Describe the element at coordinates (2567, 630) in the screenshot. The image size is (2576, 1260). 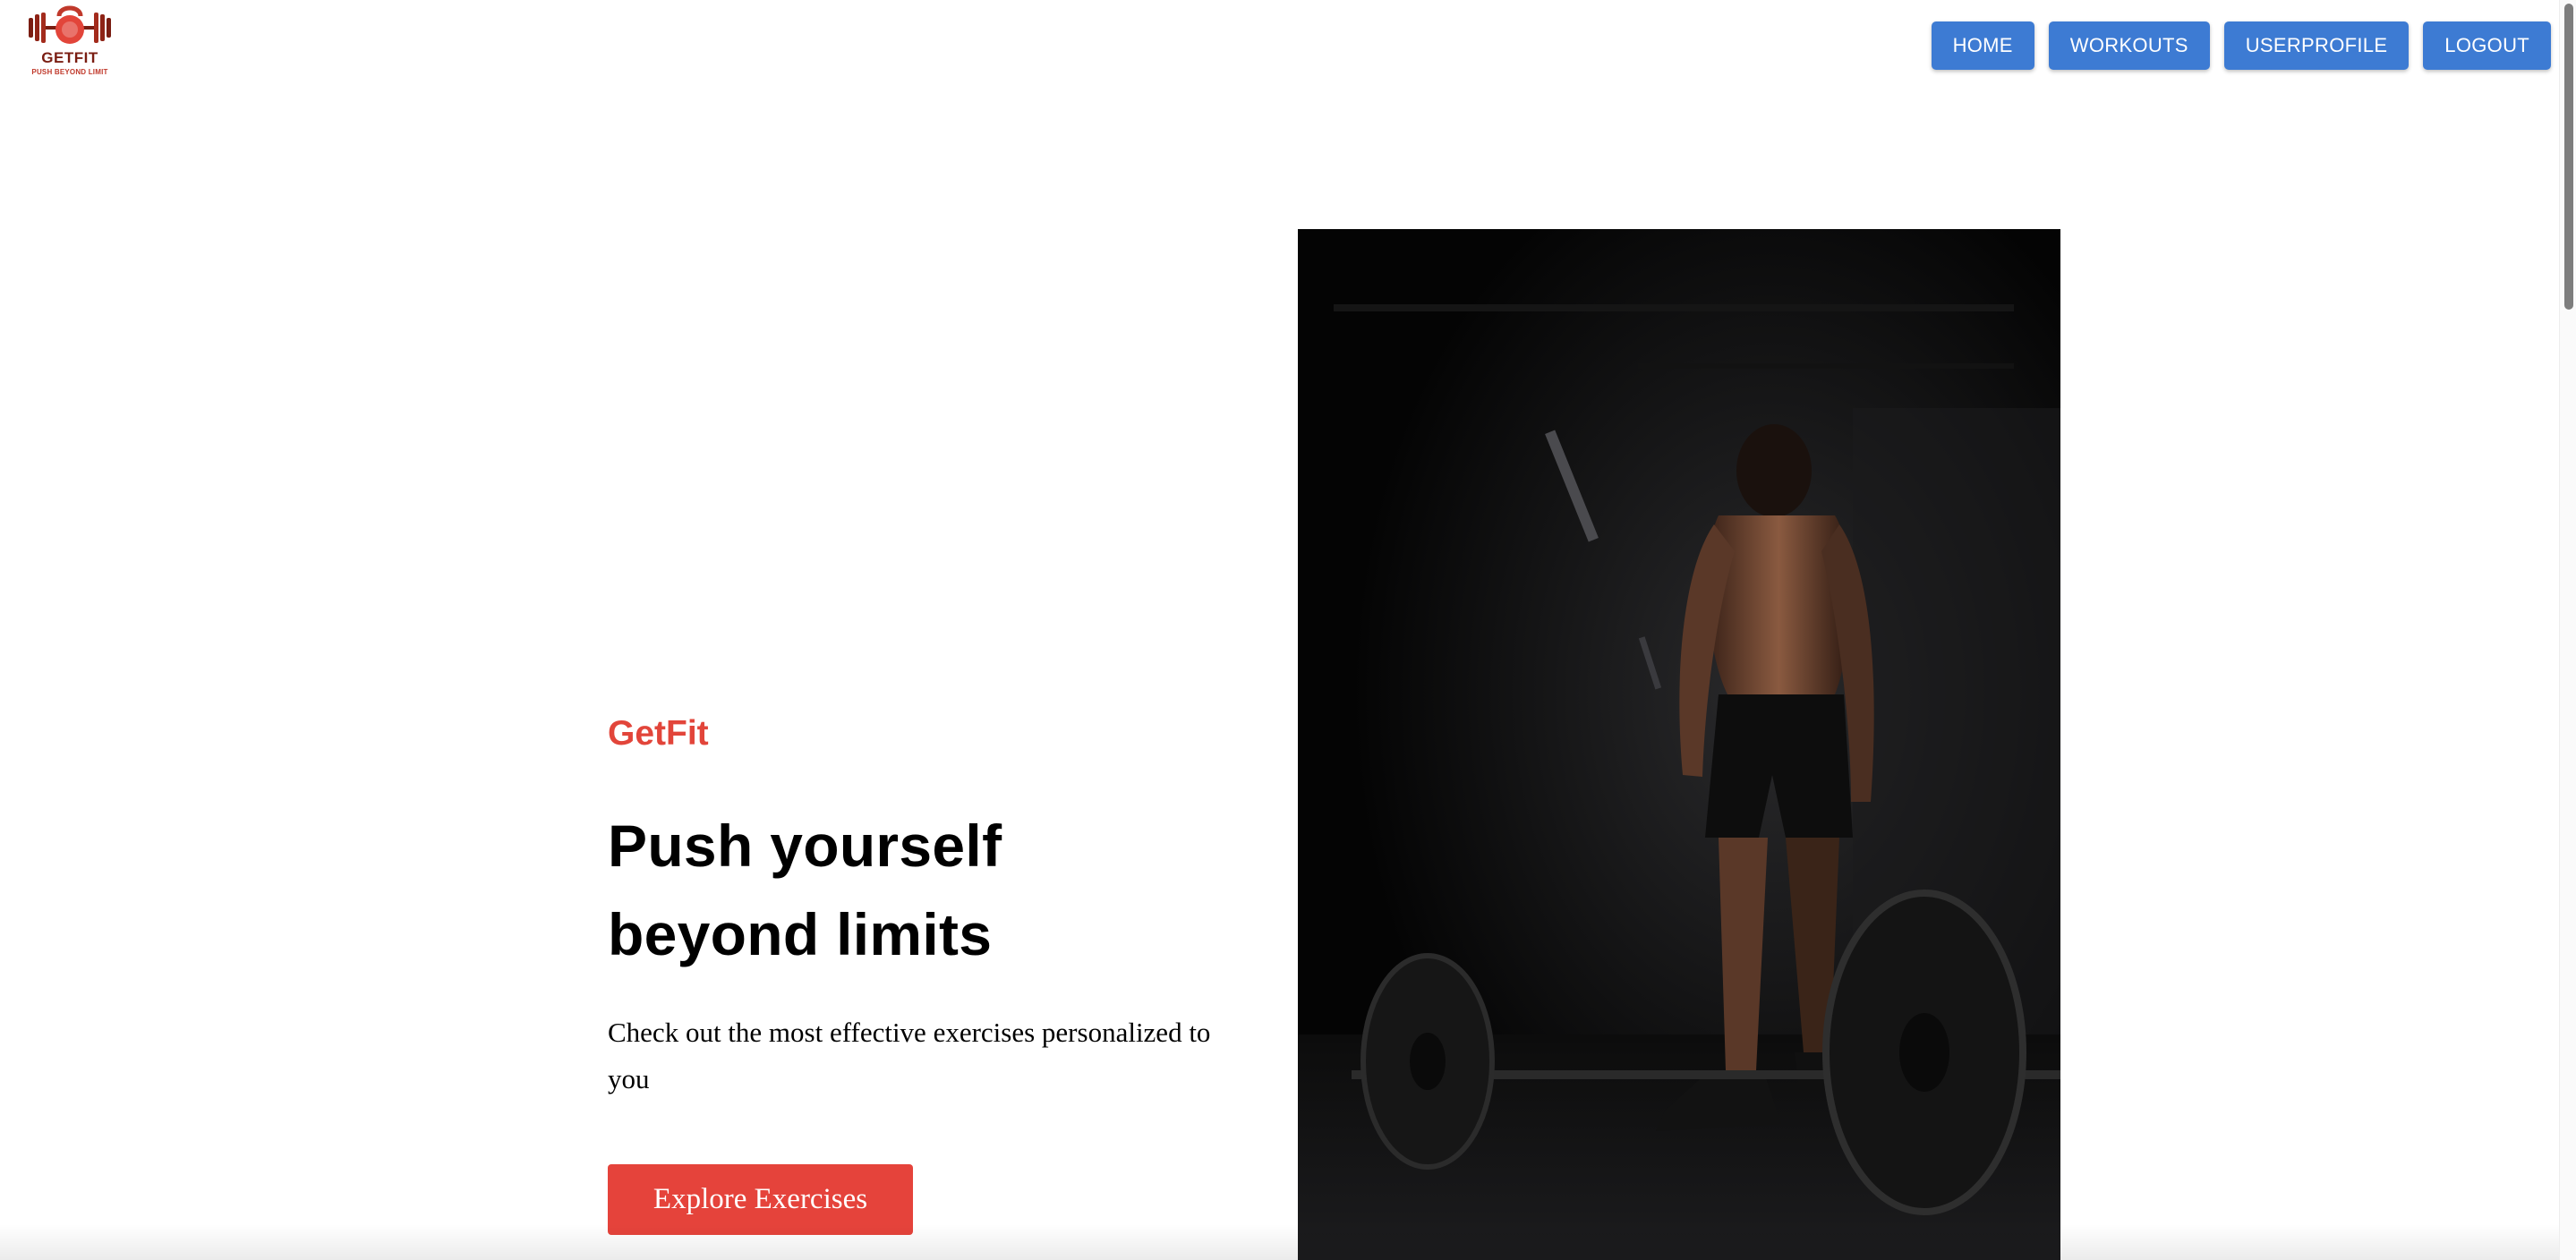
I see `page-scrollbar` at that location.